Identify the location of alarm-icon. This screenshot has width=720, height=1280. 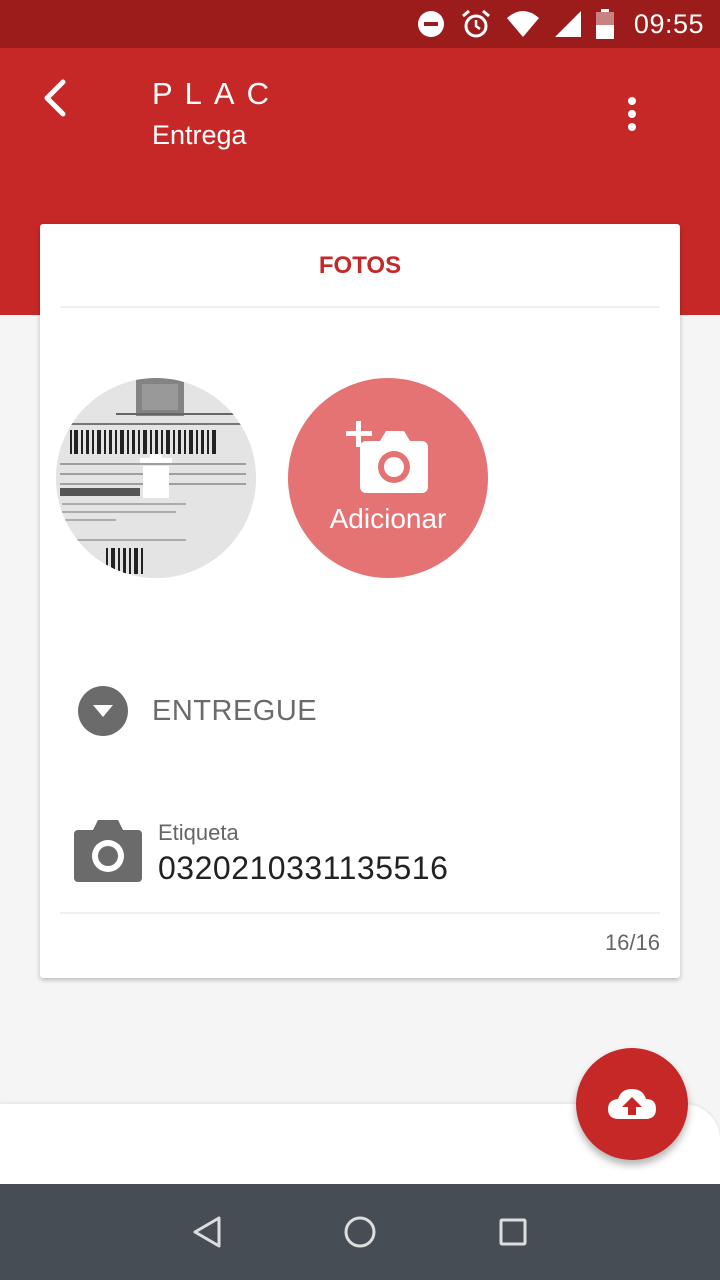
(475, 23).